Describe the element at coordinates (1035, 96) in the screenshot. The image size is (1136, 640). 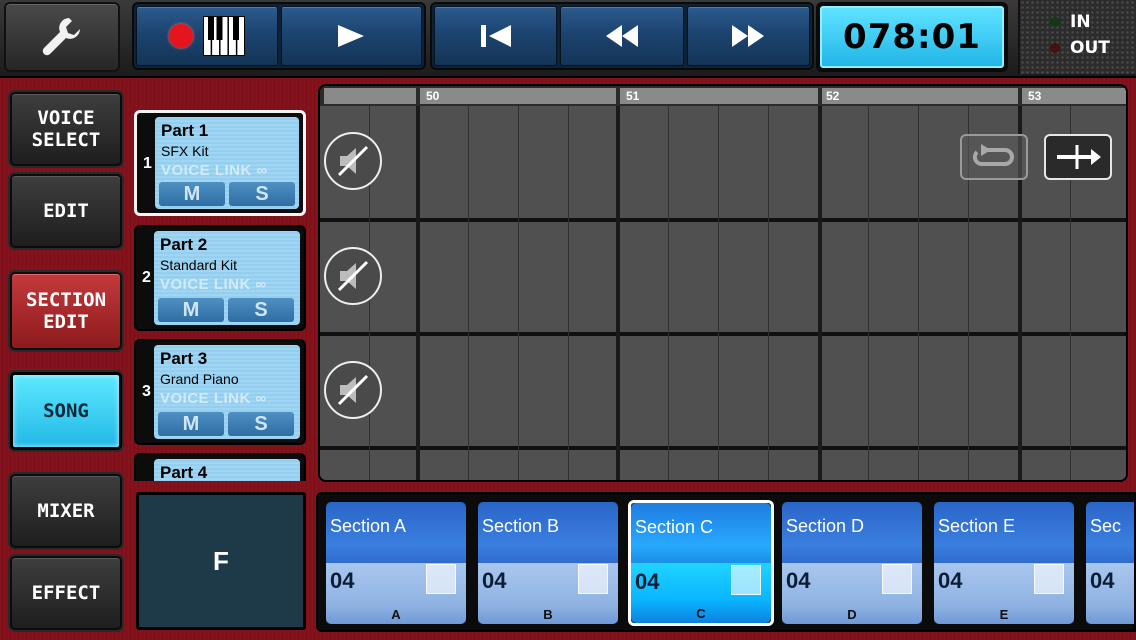
I see `measure-number: 53` at that location.